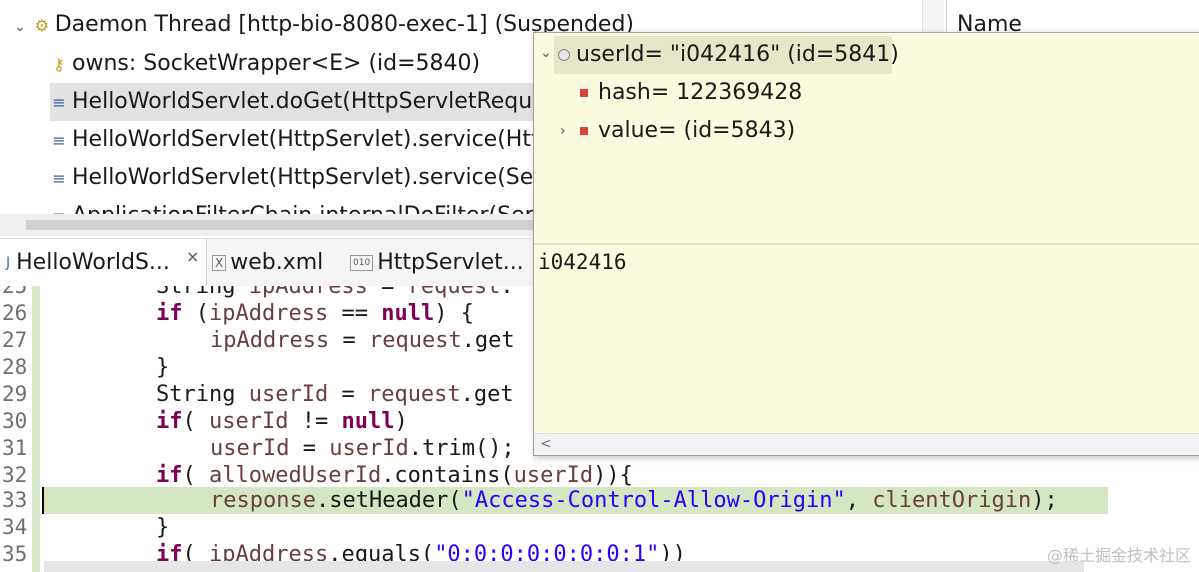  What do you see at coordinates (563, 131) in the screenshot?
I see `chevron-right-icon: ›` at bounding box center [563, 131].